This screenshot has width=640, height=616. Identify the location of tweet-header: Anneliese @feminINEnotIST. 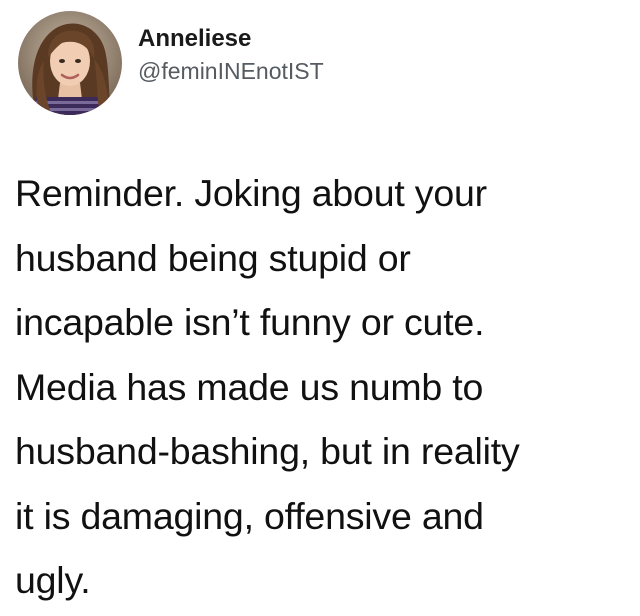
(171, 63).